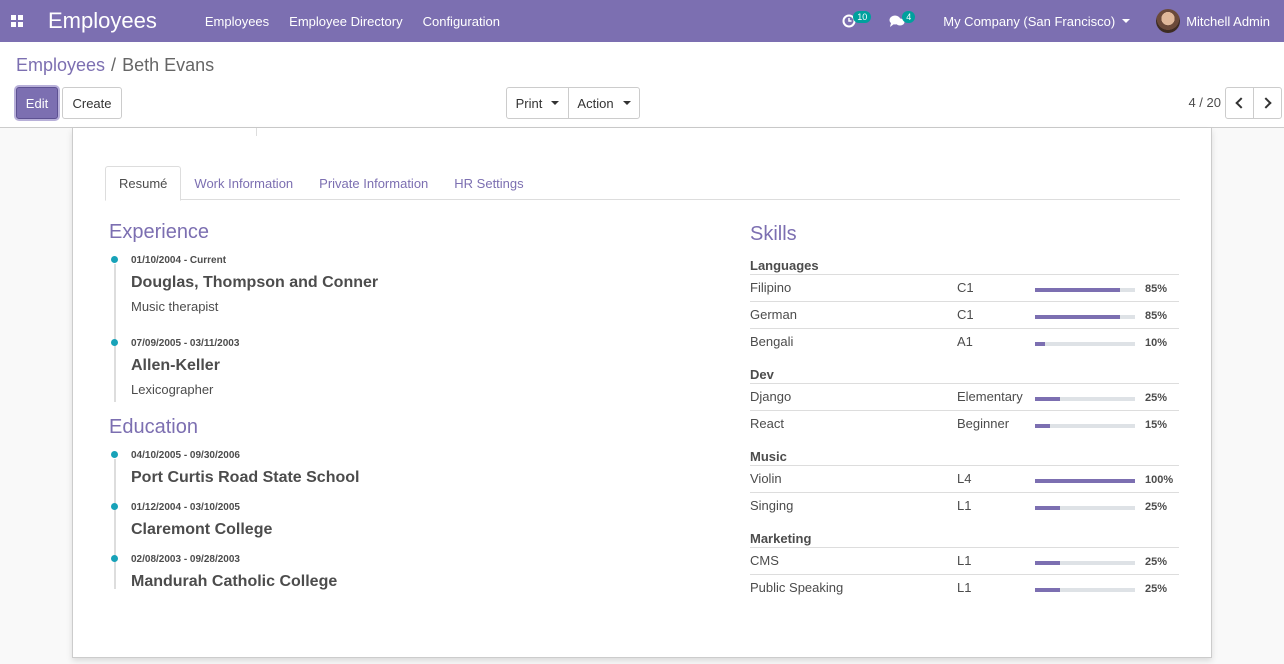  What do you see at coordinates (964, 397) in the screenshot?
I see `skill-row: Django Elementary 25%` at bounding box center [964, 397].